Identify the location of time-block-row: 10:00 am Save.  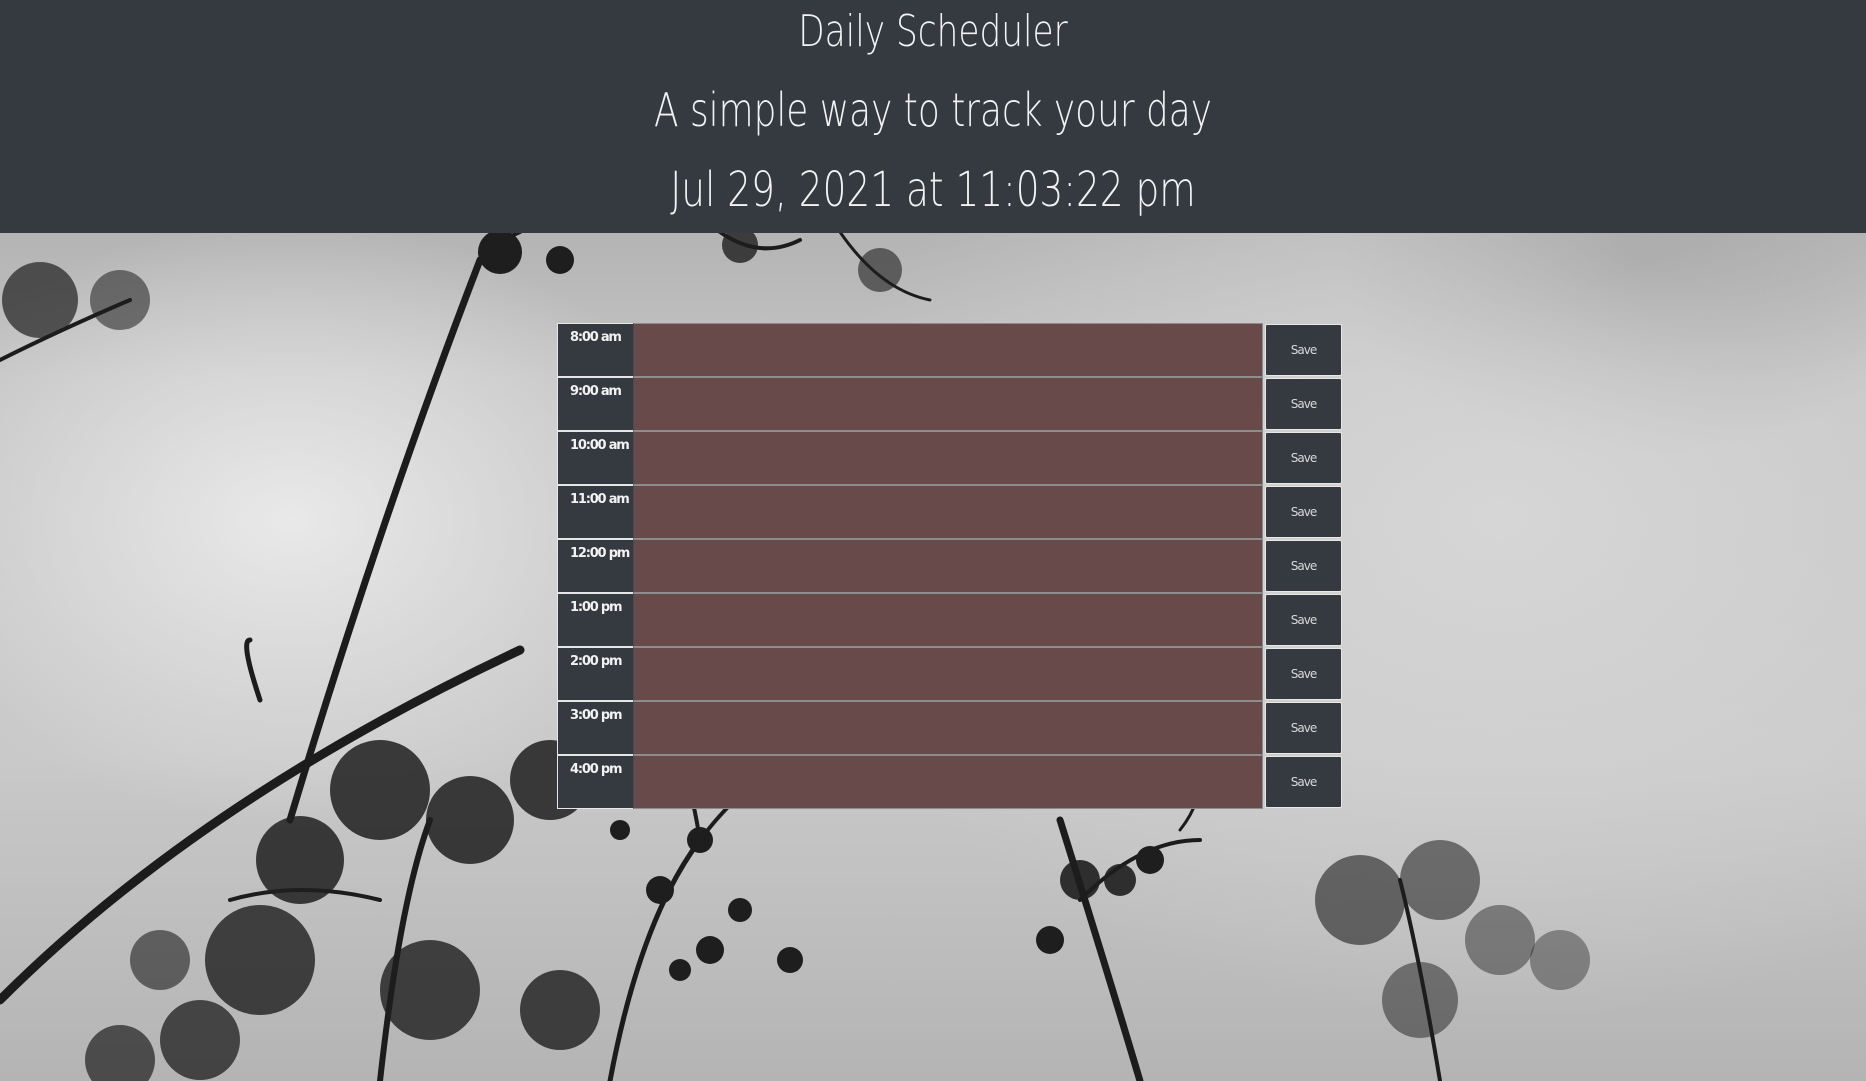
(950, 458).